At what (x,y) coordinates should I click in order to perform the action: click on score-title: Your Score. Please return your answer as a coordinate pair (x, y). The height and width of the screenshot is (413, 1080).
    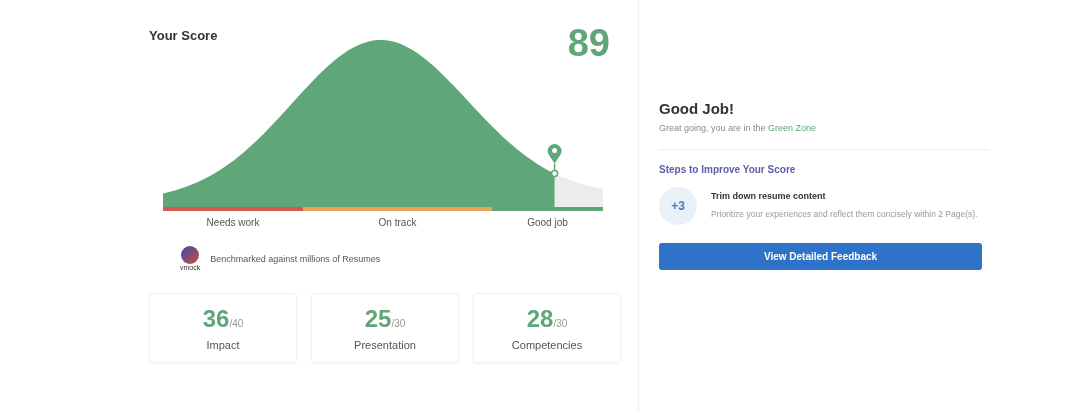
    Looking at the image, I should click on (183, 36).